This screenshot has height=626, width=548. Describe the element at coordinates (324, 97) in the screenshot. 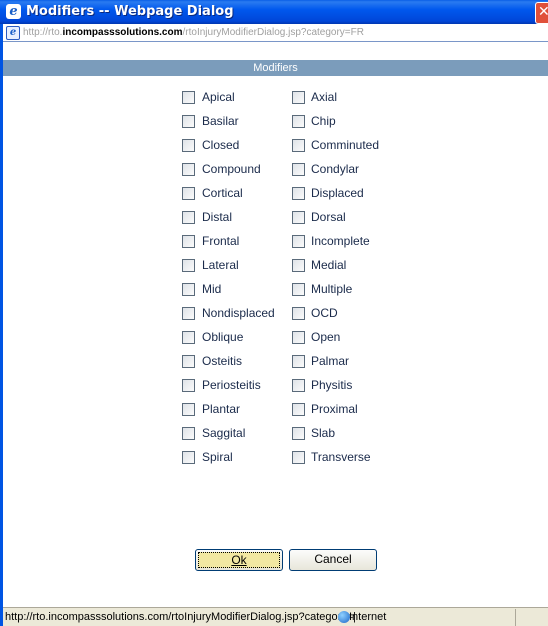

I see `modifier-label: Axial` at that location.